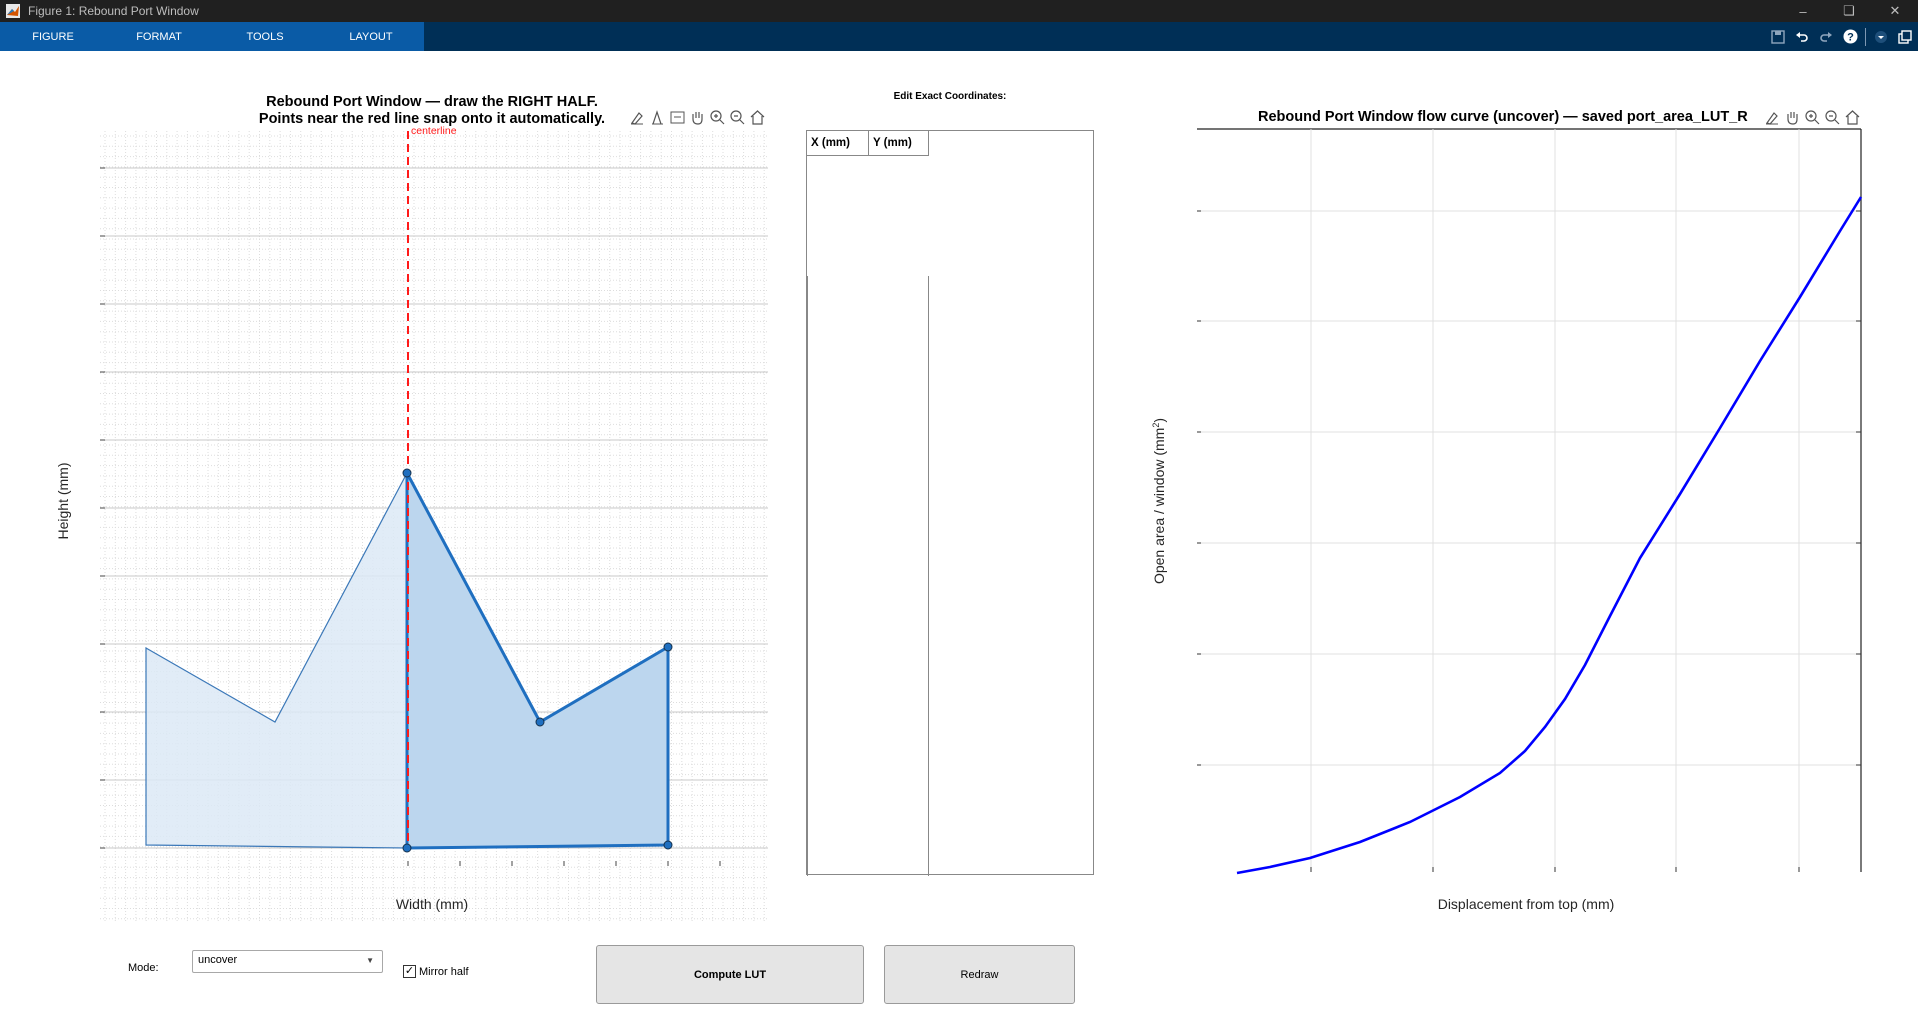 This screenshot has height=1030, width=1918. Describe the element at coordinates (371, 36) in the screenshot. I see `tab-layout: LAYOUT` at that location.